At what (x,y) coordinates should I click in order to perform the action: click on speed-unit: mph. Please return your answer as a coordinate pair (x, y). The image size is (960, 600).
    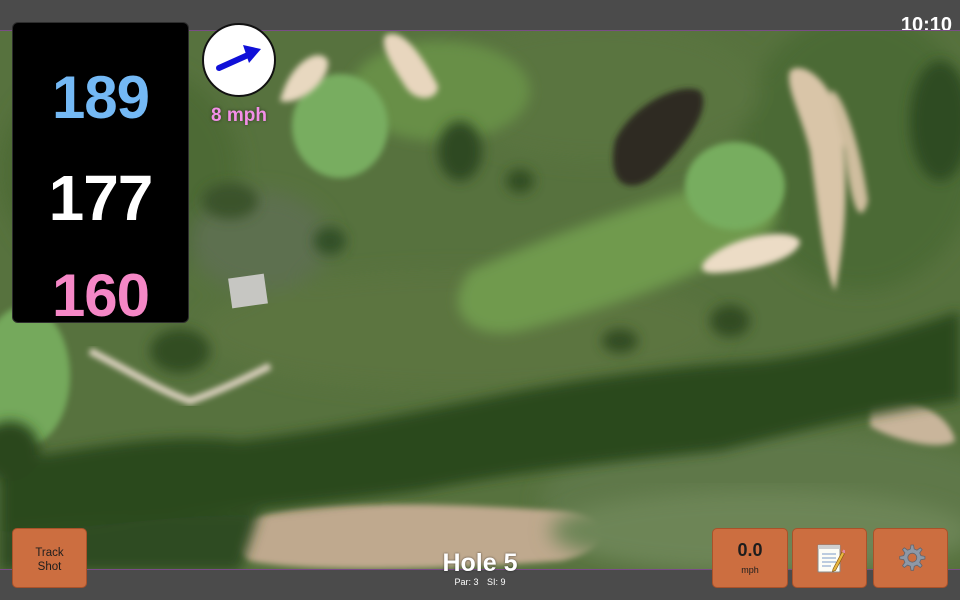
    Looking at the image, I should click on (750, 570).